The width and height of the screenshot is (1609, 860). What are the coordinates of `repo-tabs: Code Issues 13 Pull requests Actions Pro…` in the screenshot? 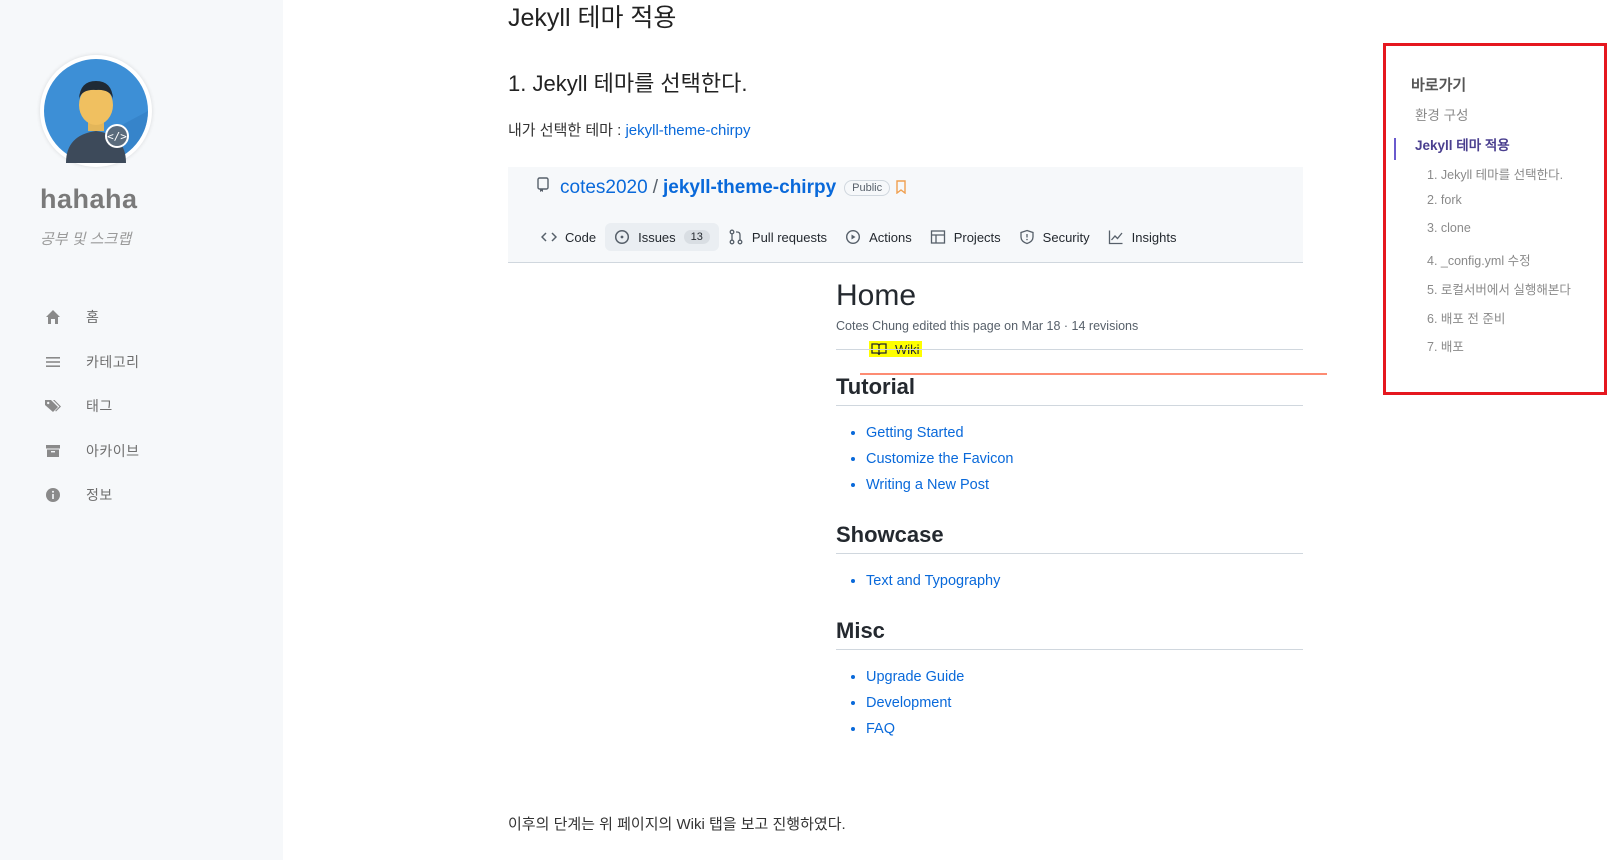 It's located at (929, 299).